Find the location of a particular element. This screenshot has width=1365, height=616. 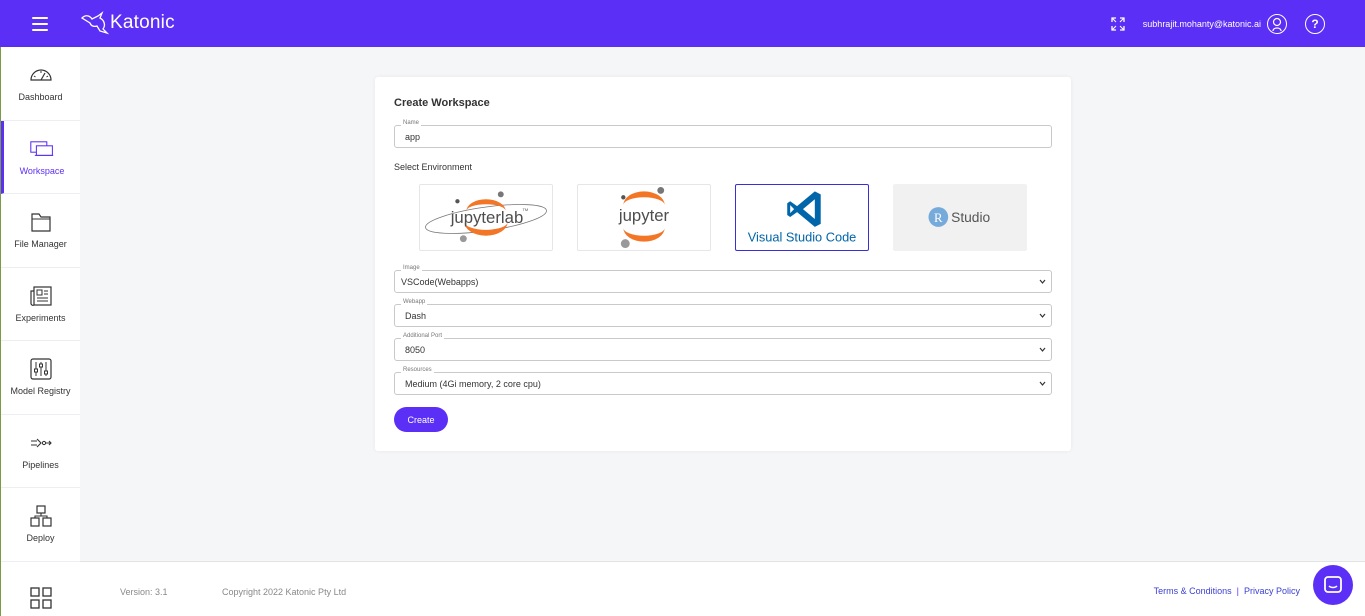

name-field: Name app is located at coordinates (723, 134).